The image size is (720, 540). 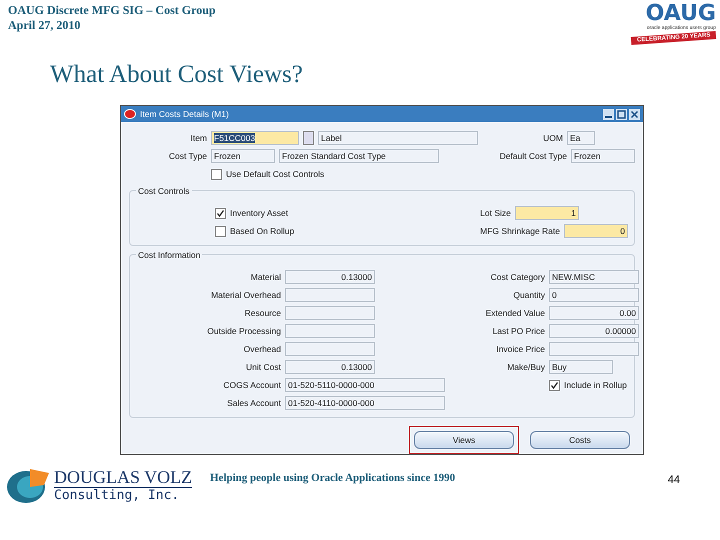 What do you see at coordinates (520, 349) in the screenshot?
I see `field-label: Invoice Price` at bounding box center [520, 349].